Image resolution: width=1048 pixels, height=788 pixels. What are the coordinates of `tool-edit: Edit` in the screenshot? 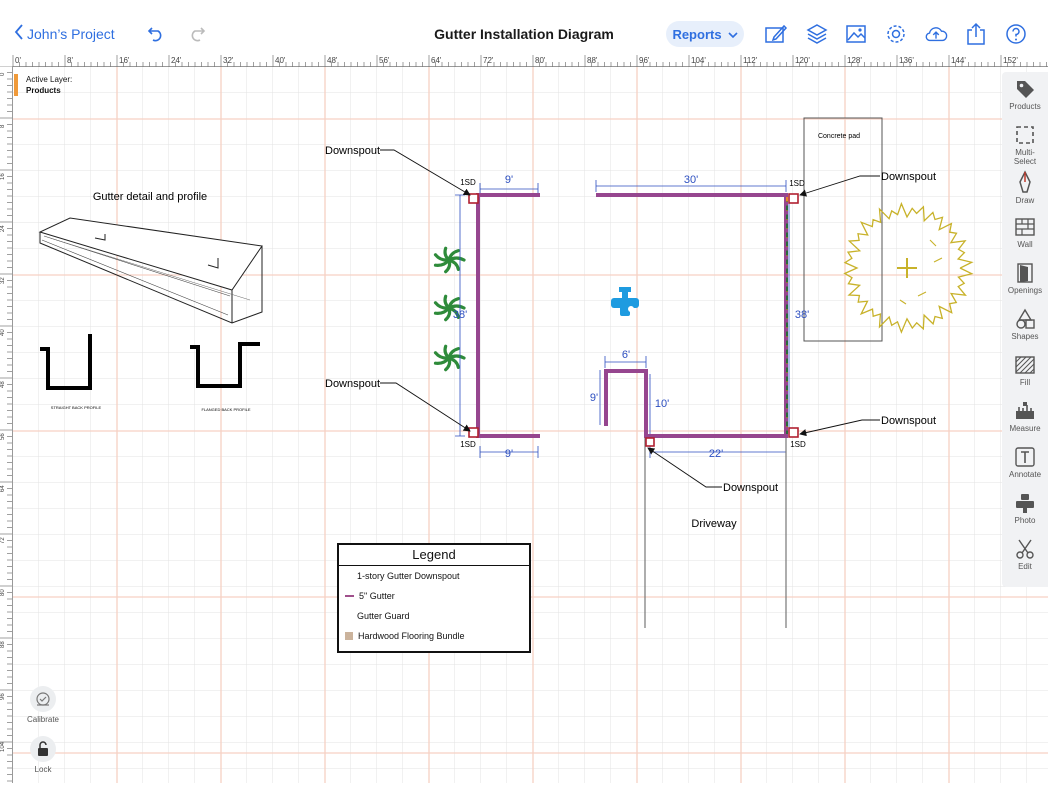 It's located at (1025, 554).